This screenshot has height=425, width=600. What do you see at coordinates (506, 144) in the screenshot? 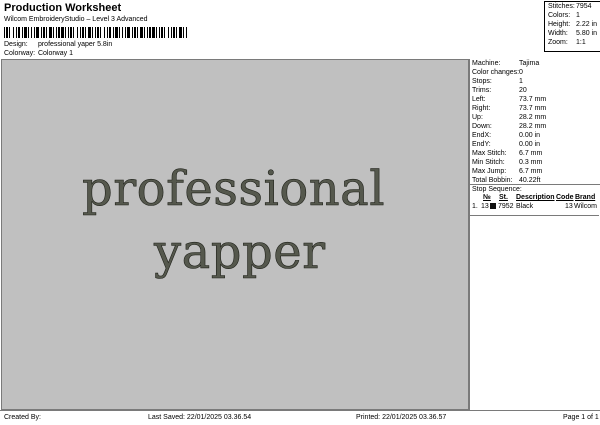
I see `info-row: EndY: 0.00 in` at bounding box center [506, 144].